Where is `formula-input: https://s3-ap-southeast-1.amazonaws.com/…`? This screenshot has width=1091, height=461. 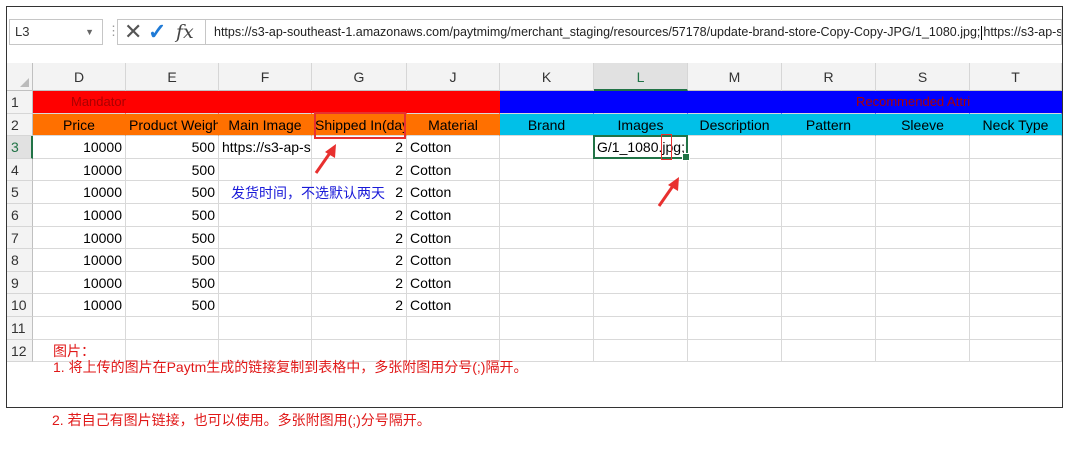
formula-input: https://s3-ap-southeast-1.amazonaws.com/… is located at coordinates (633, 32).